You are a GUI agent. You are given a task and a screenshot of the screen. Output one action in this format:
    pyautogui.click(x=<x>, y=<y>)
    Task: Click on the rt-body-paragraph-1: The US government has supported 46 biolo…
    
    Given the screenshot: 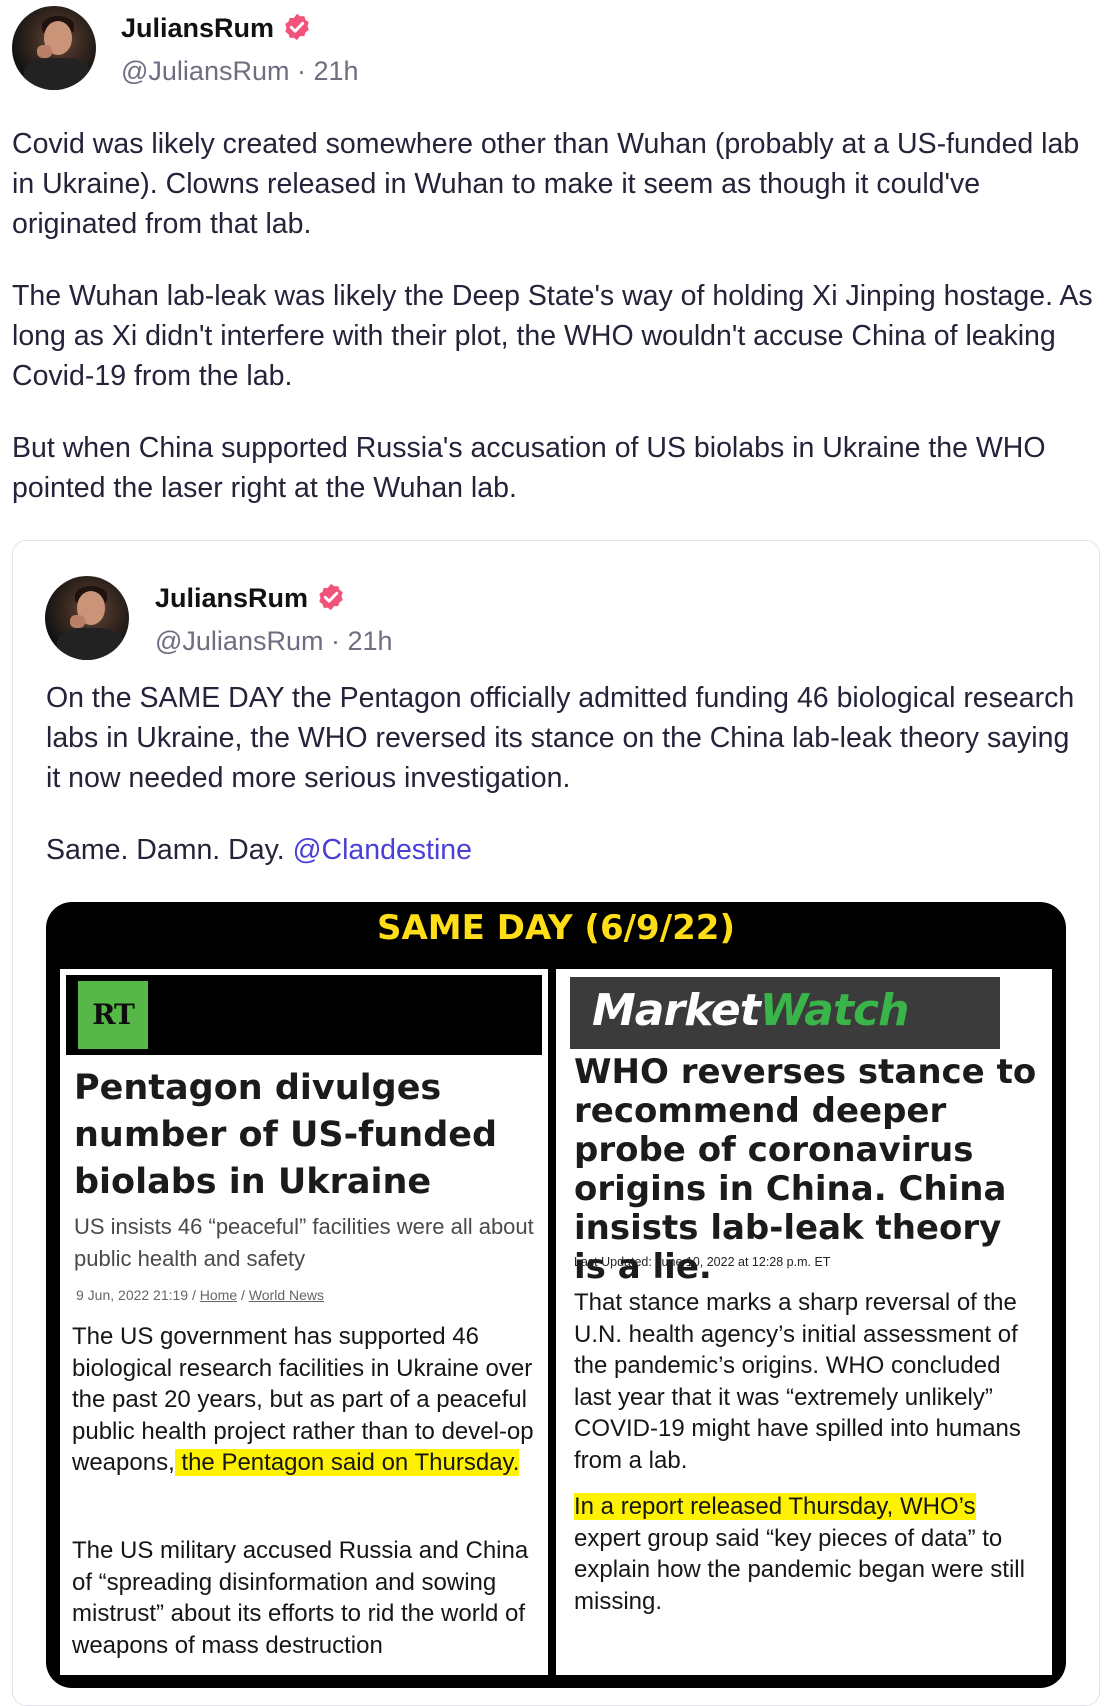 What is the action you would take?
    pyautogui.click(x=307, y=1400)
    